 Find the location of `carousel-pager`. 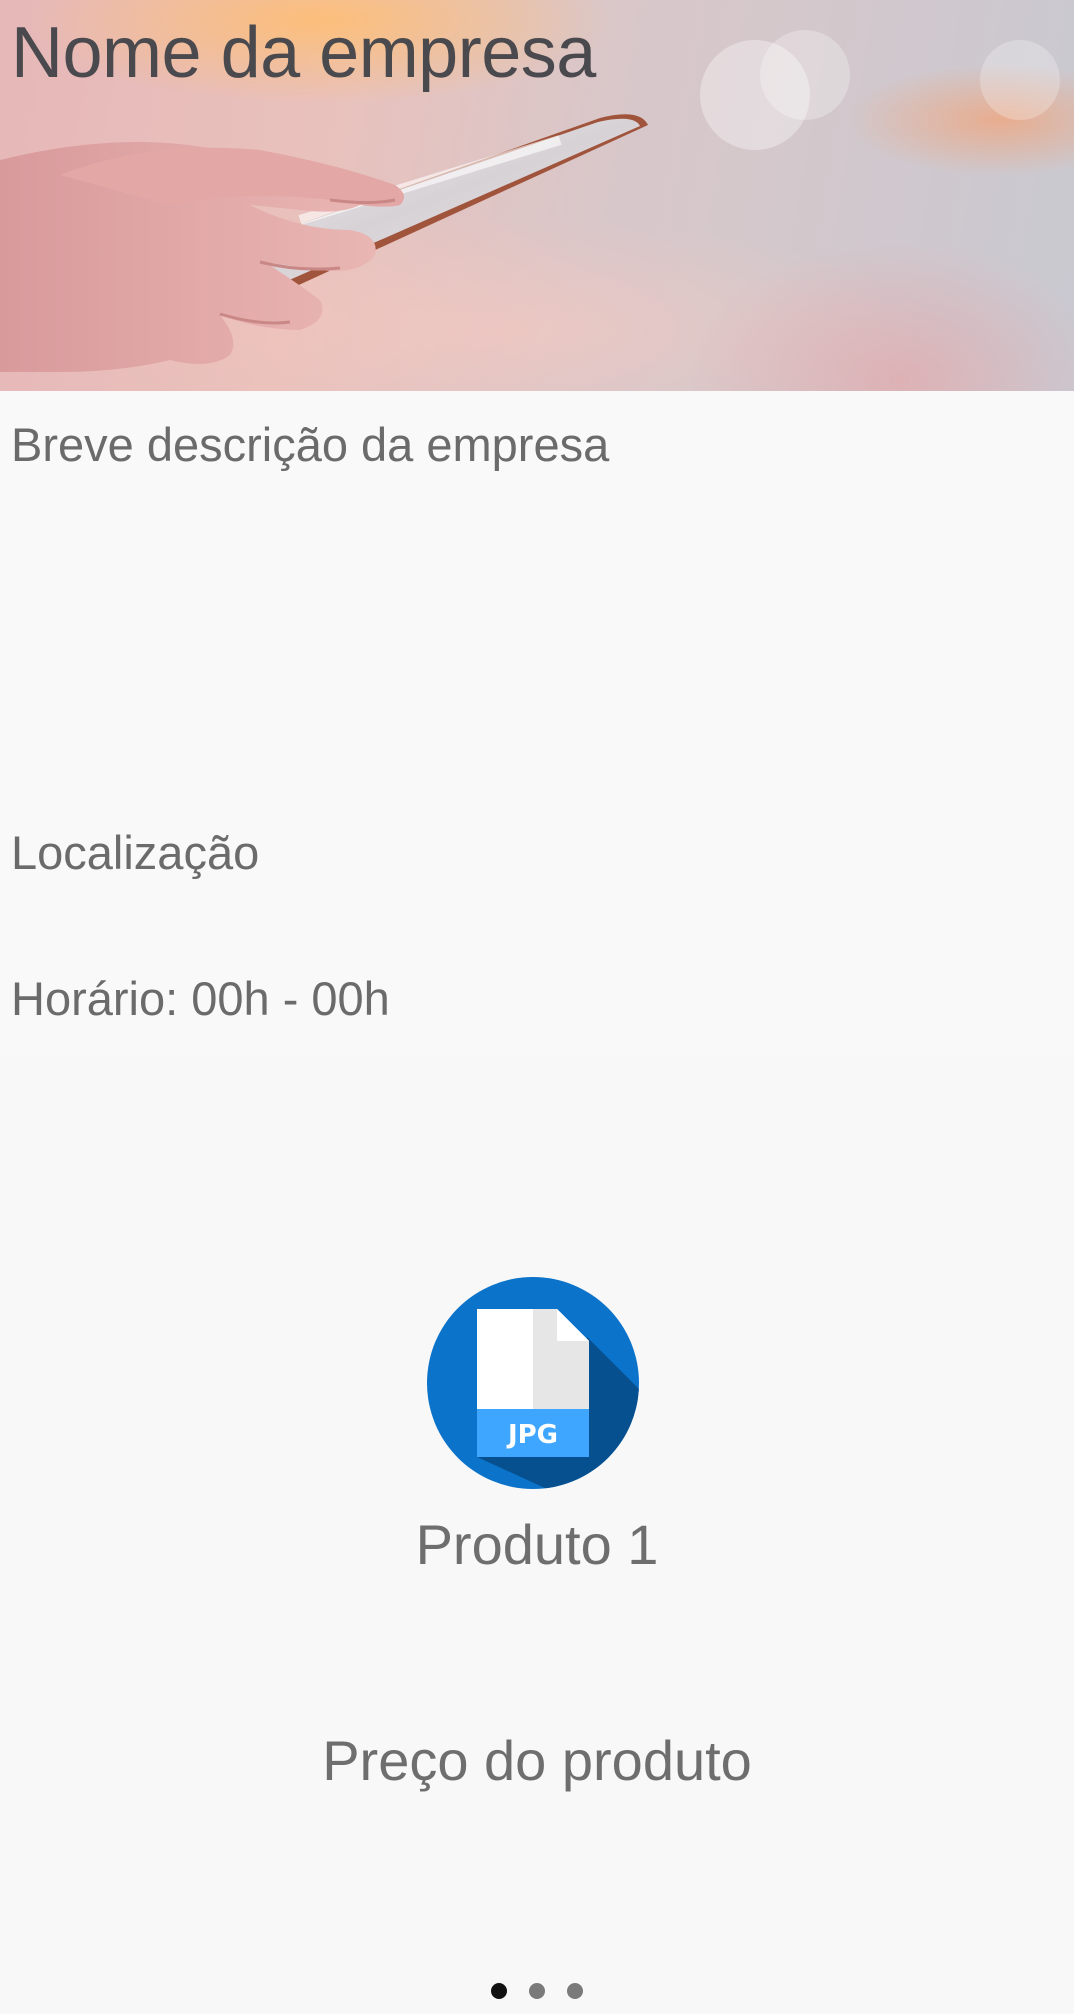

carousel-pager is located at coordinates (537, 1991).